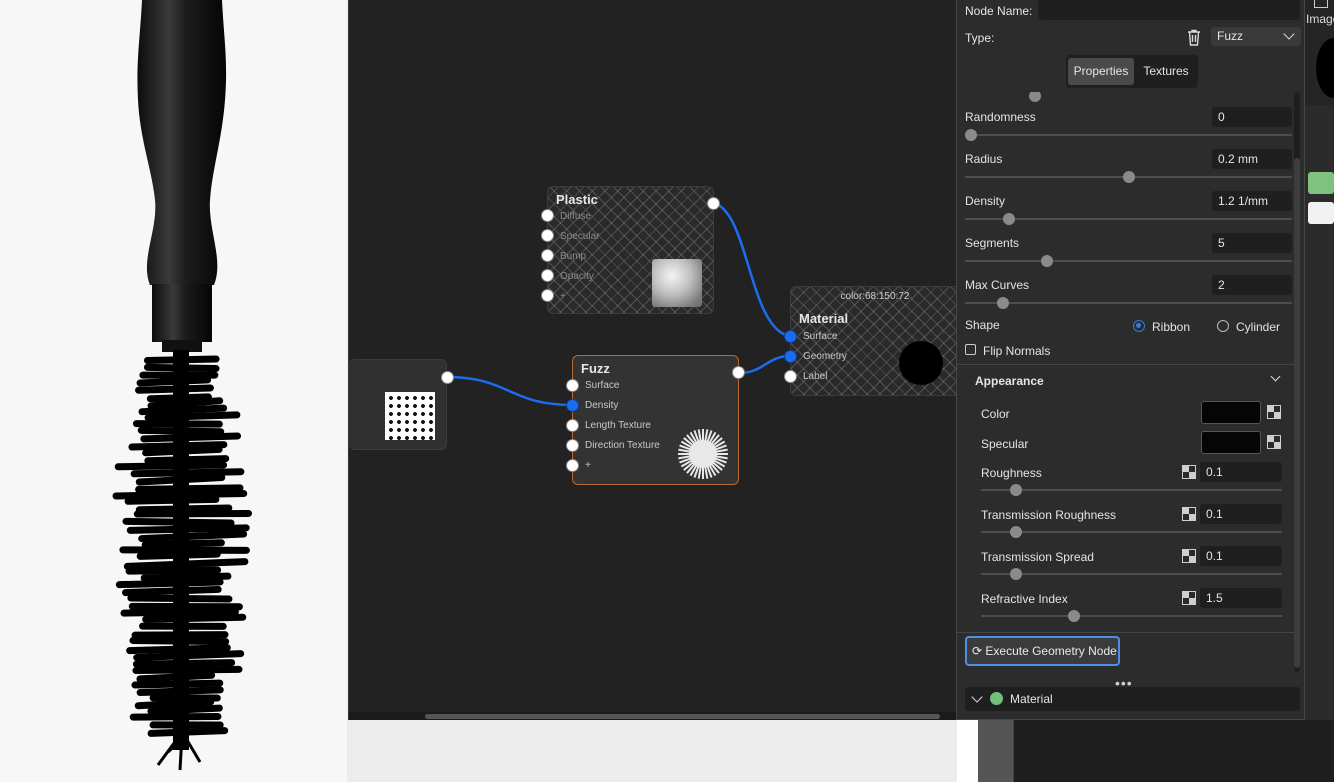 The width and height of the screenshot is (1334, 782). I want to click on randomness-field: 0, so click(1252, 117).